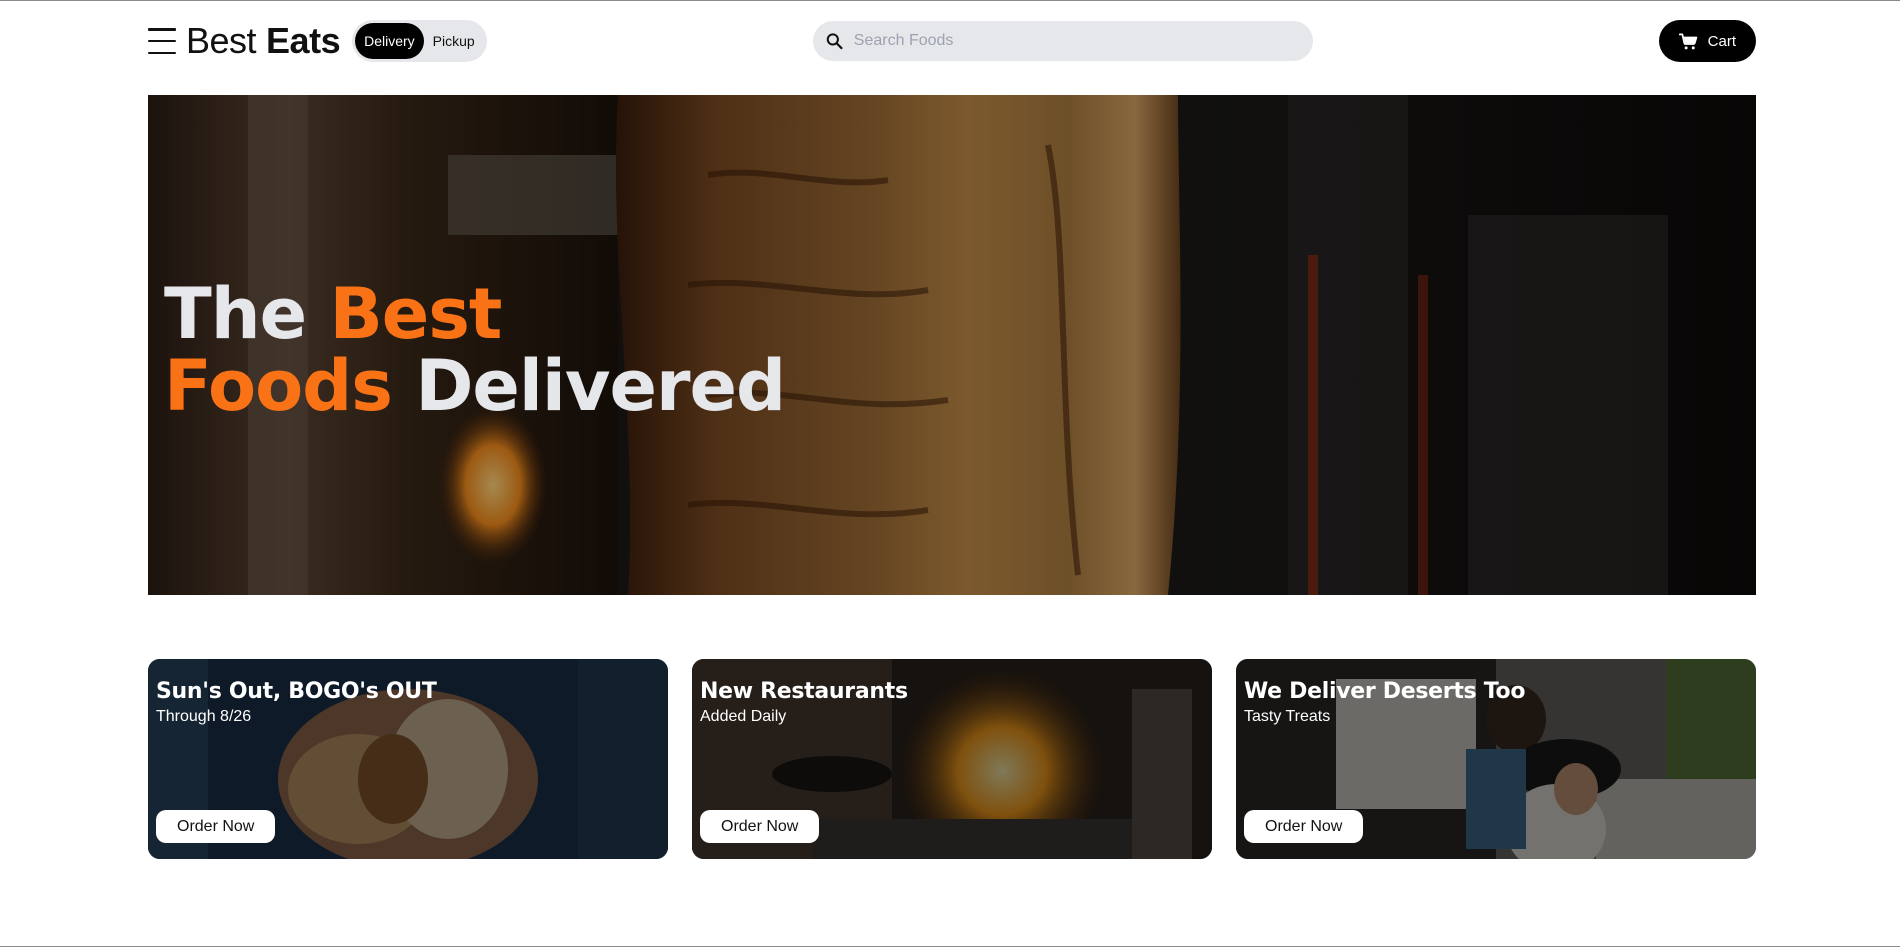 Image resolution: width=1900 pixels, height=947 pixels. What do you see at coordinates (278, 386) in the screenshot?
I see `hero-word-foods: Foods` at bounding box center [278, 386].